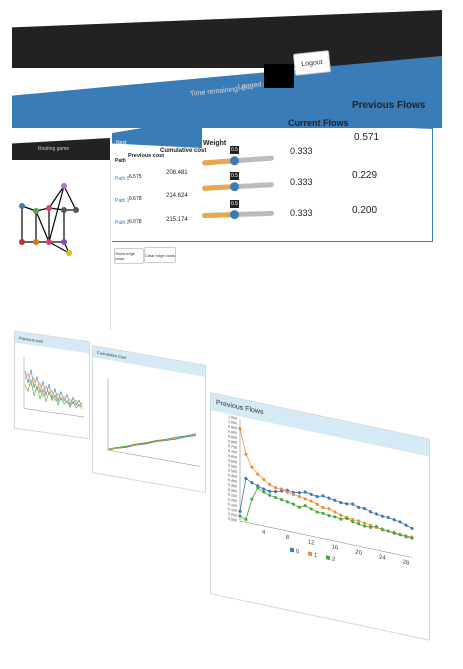 The image size is (463, 669). I want to click on x-tick-label: 12, so click(311, 542).